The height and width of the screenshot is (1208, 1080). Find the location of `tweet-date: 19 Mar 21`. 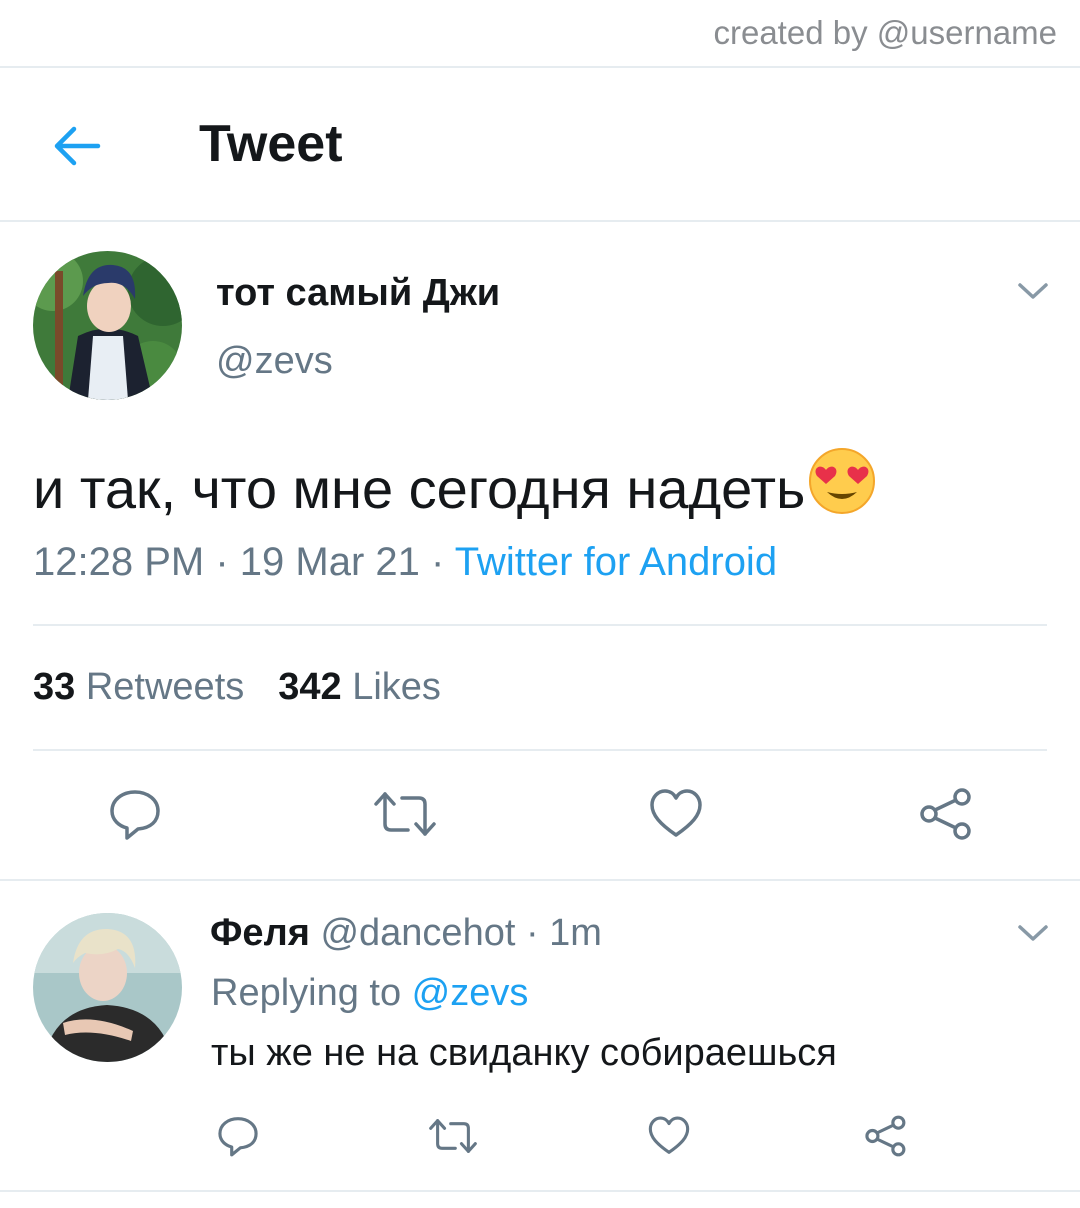

tweet-date: 19 Mar 21 is located at coordinates (329, 562).